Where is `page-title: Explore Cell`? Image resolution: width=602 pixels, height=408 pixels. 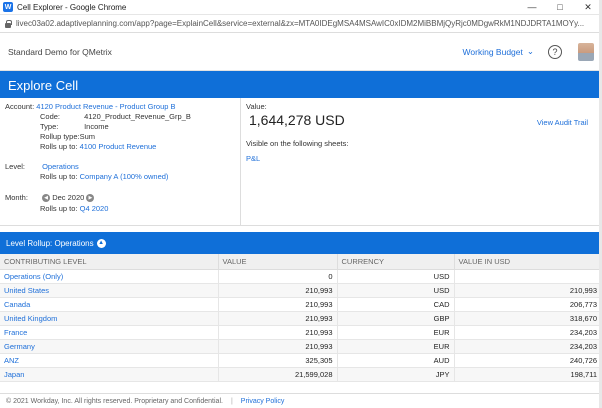 page-title: Explore Cell is located at coordinates (301, 84).